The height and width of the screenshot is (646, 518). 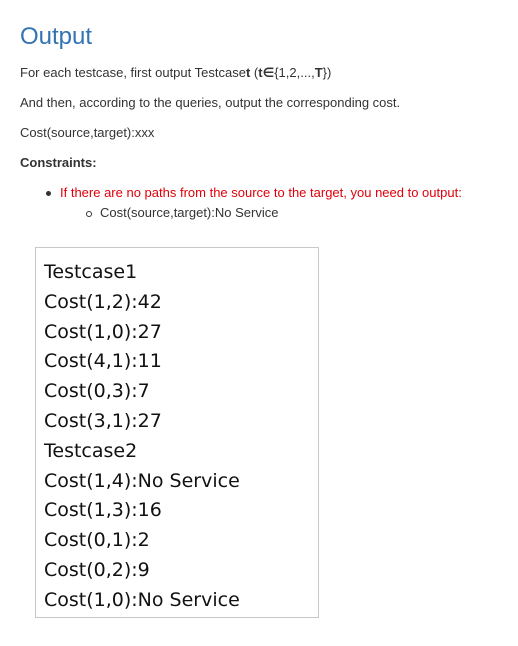 I want to click on output-line: Cost(1,0):No Service, so click(x=142, y=599).